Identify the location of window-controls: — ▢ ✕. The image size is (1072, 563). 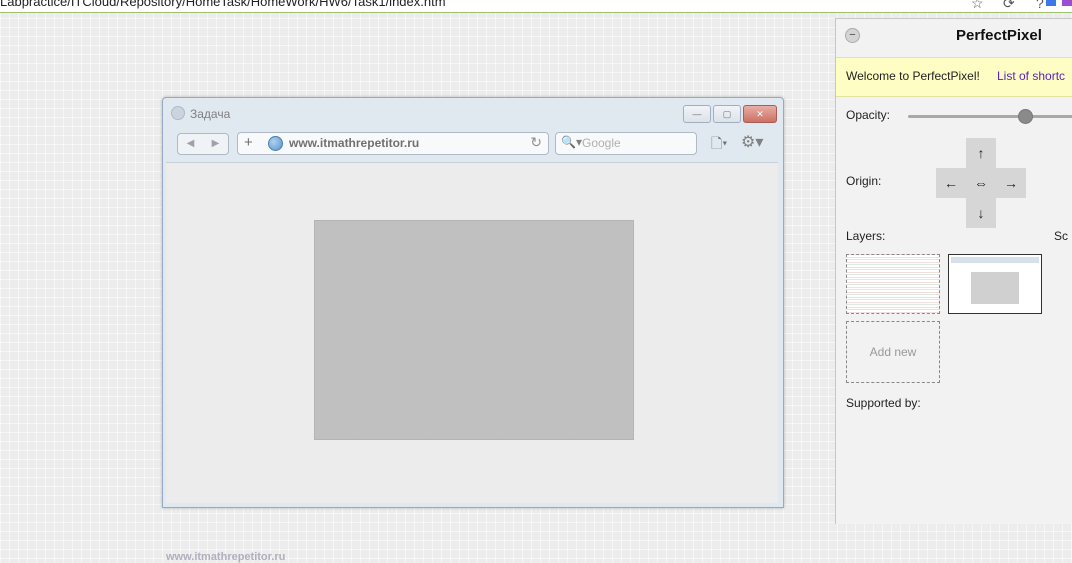
(730, 114).